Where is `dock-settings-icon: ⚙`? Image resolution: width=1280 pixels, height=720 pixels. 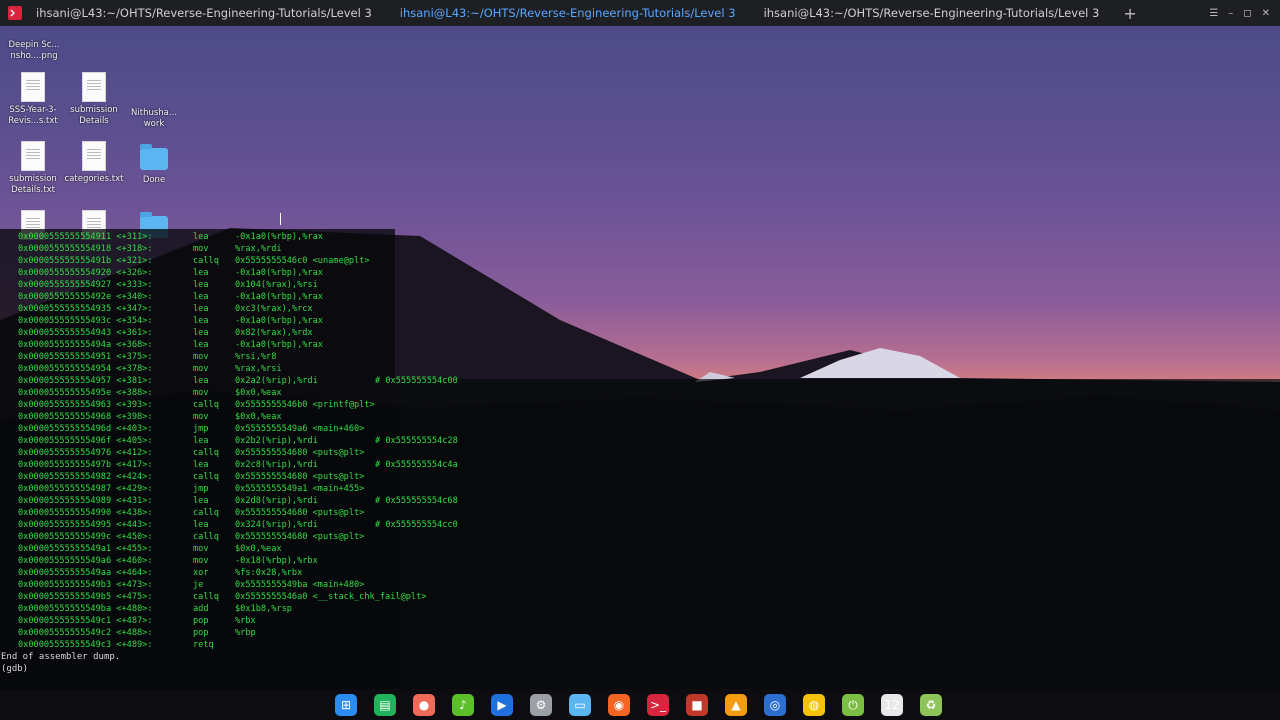 dock-settings-icon: ⚙ is located at coordinates (541, 705).